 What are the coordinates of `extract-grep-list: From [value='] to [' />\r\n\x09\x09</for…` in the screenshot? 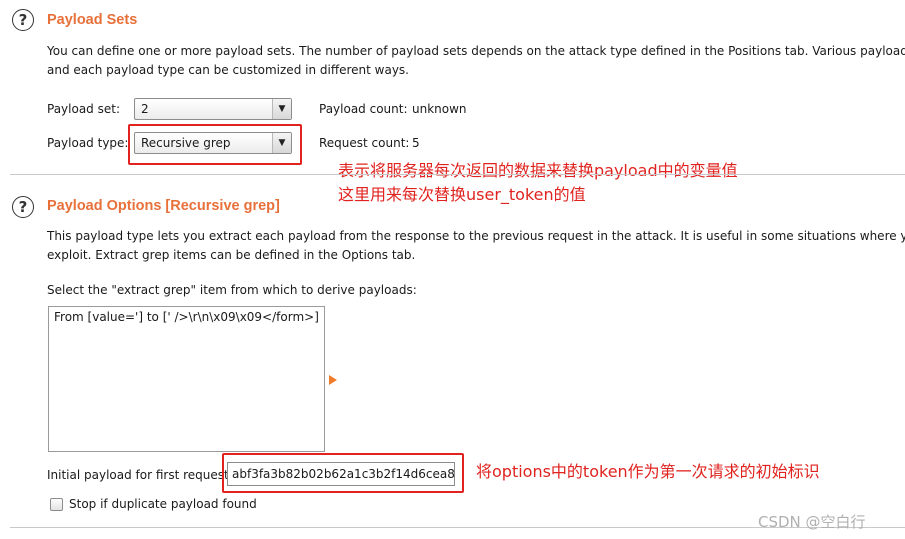 It's located at (186, 379).